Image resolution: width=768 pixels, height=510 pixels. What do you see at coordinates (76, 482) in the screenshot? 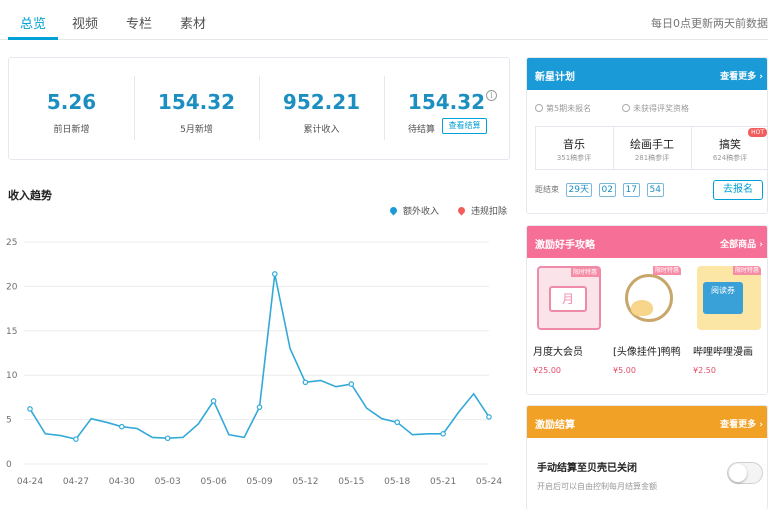
I see `x-tick-label: 04-27` at bounding box center [76, 482].